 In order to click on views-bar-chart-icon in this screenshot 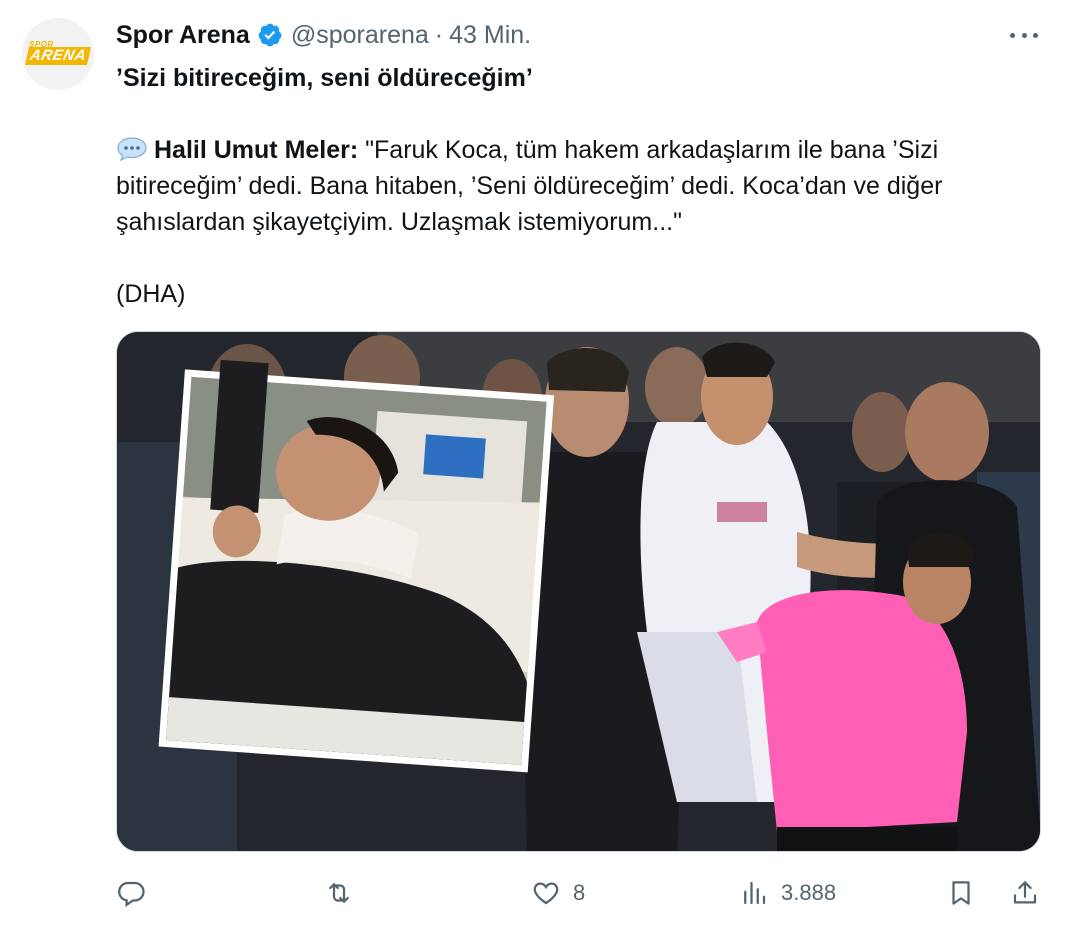, I will do `click(755, 893)`.